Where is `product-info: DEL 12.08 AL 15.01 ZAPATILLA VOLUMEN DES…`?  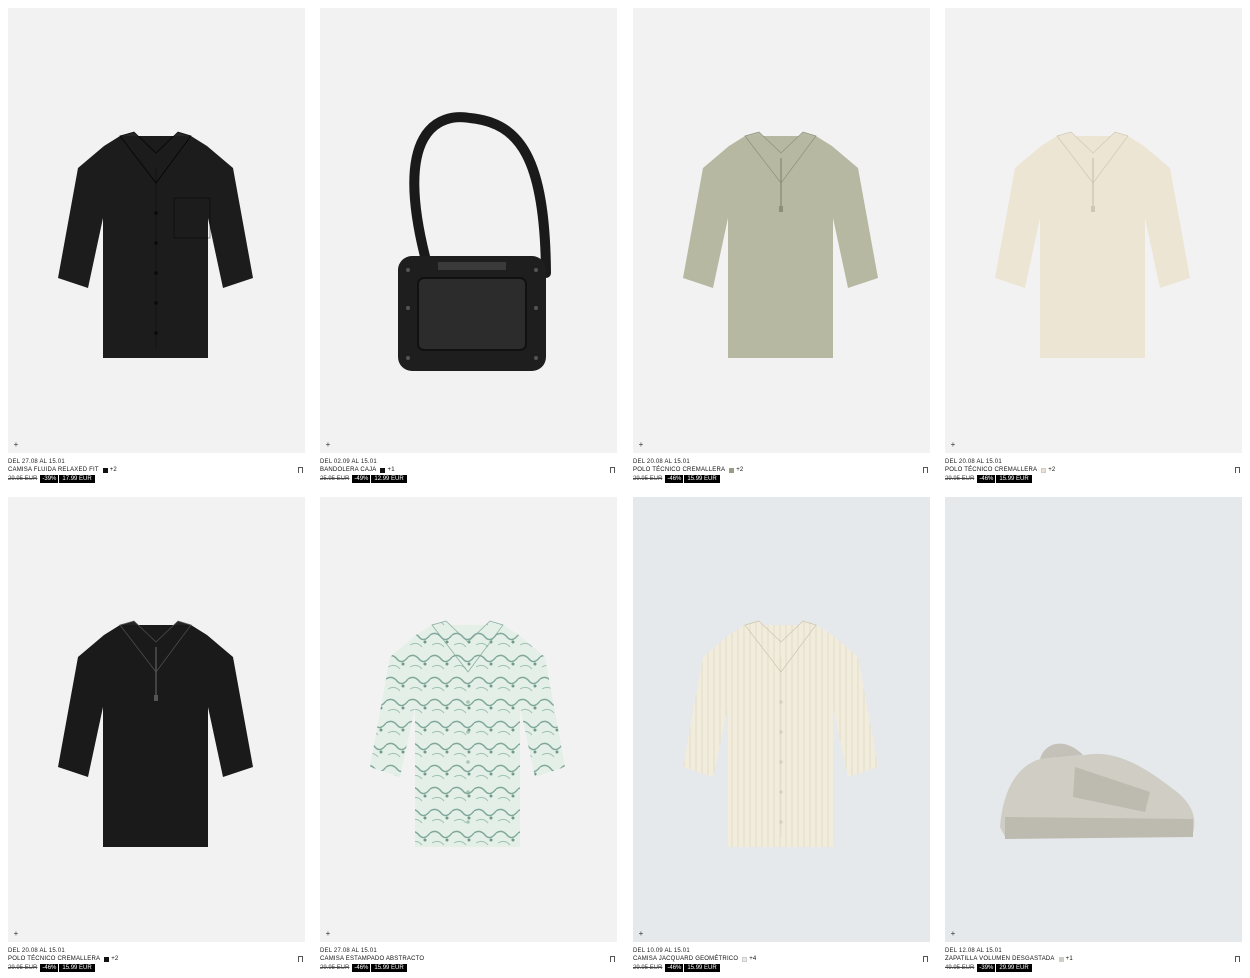 product-info: DEL 12.08 AL 15.01 ZAPATILLA VOLUMEN DES… is located at coordinates (1093, 959).